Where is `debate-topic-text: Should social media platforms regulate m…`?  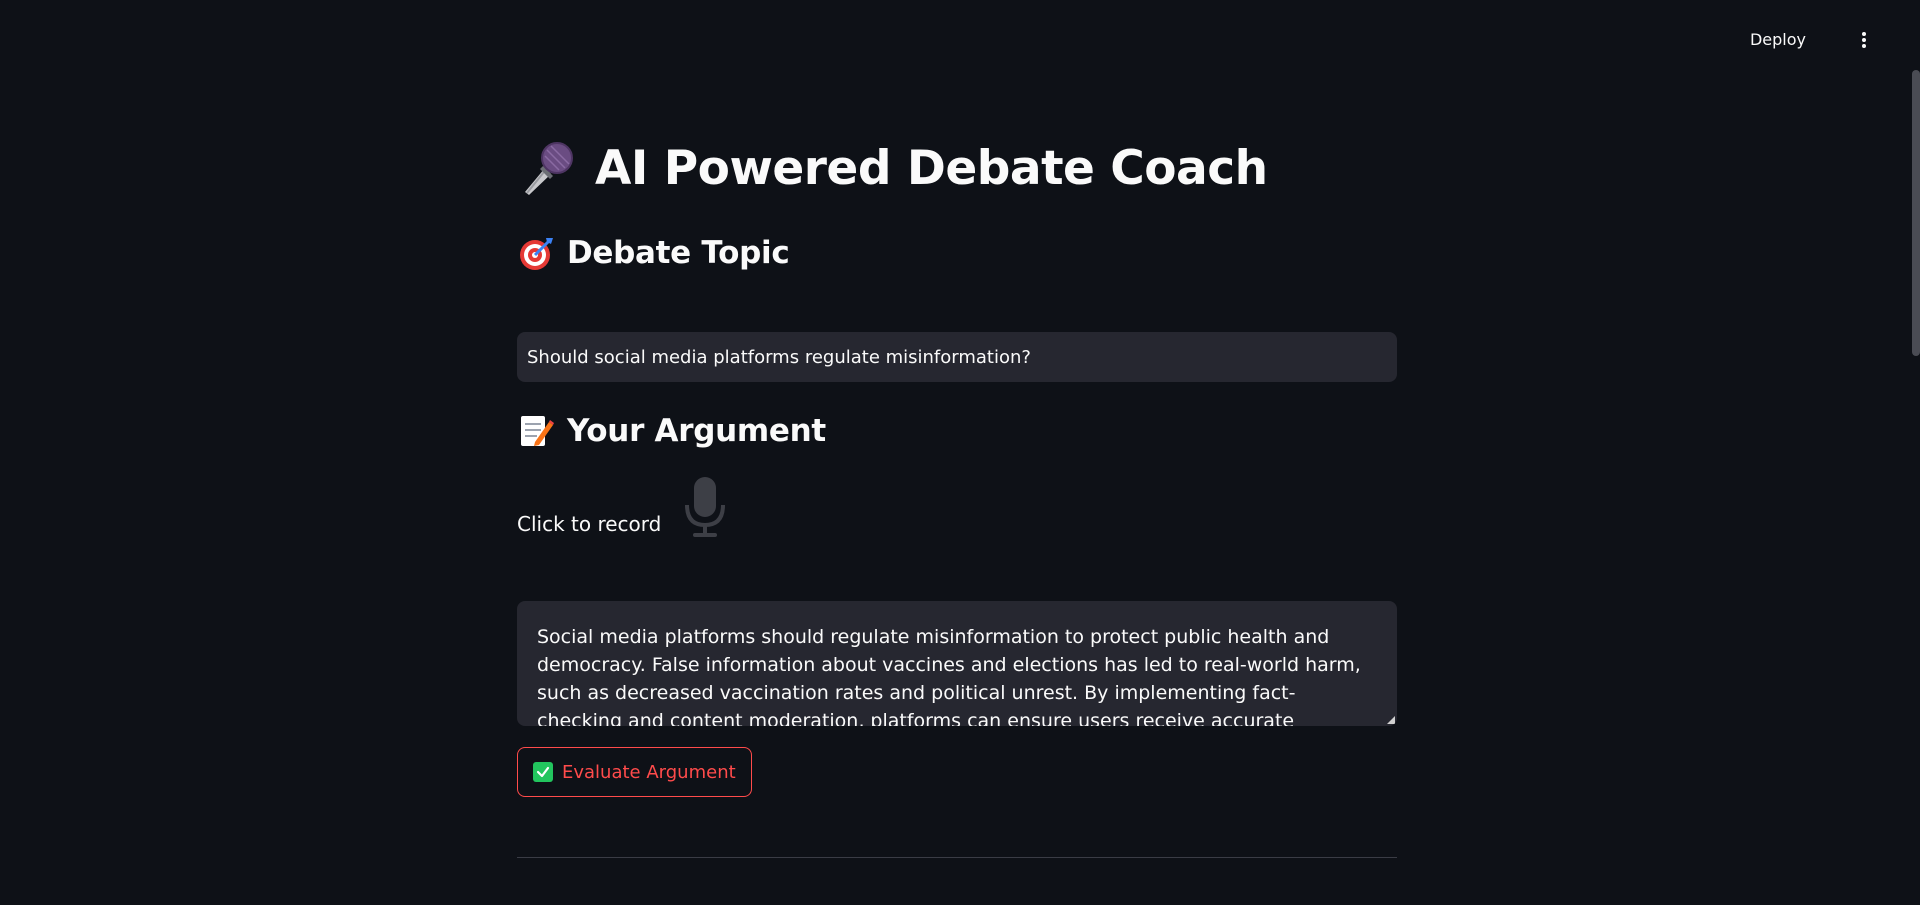 debate-topic-text: Should social media platforms regulate m… is located at coordinates (779, 357).